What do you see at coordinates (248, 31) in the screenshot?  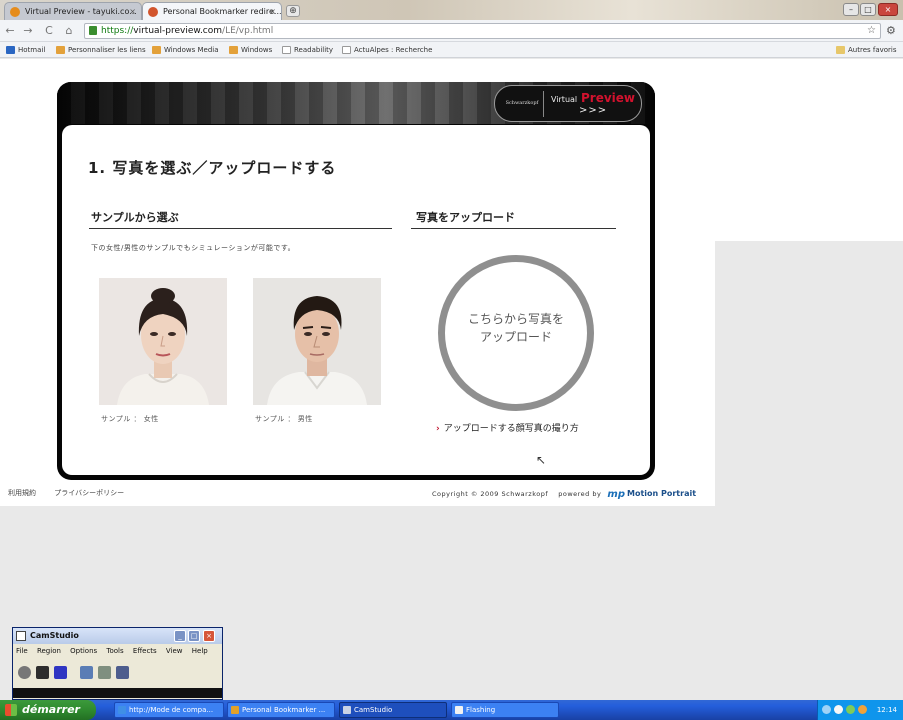 I see `url-path: /LE/vp.html` at bounding box center [248, 31].